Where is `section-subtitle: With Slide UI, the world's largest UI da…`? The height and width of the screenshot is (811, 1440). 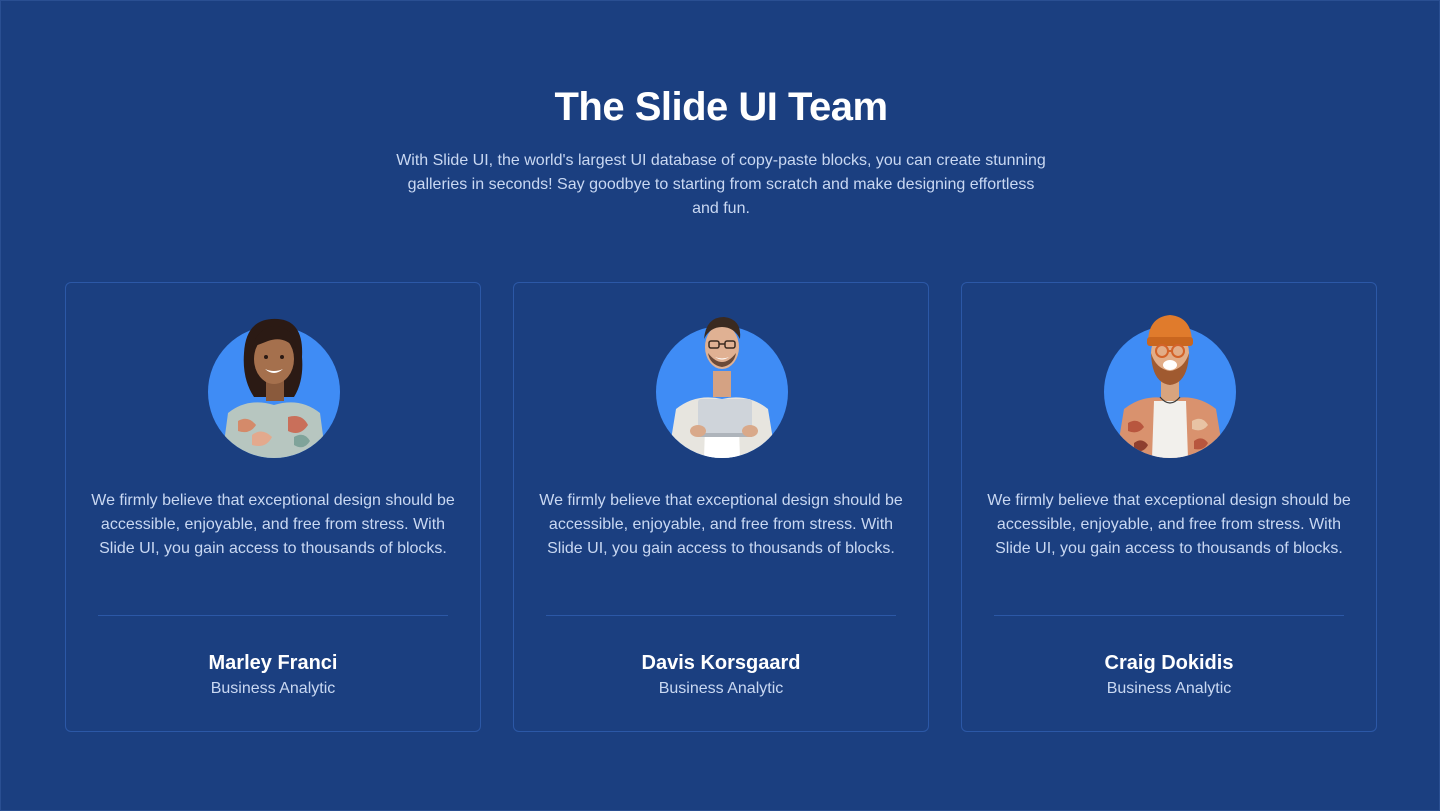 section-subtitle: With Slide UI, the world's largest UI da… is located at coordinates (721, 184).